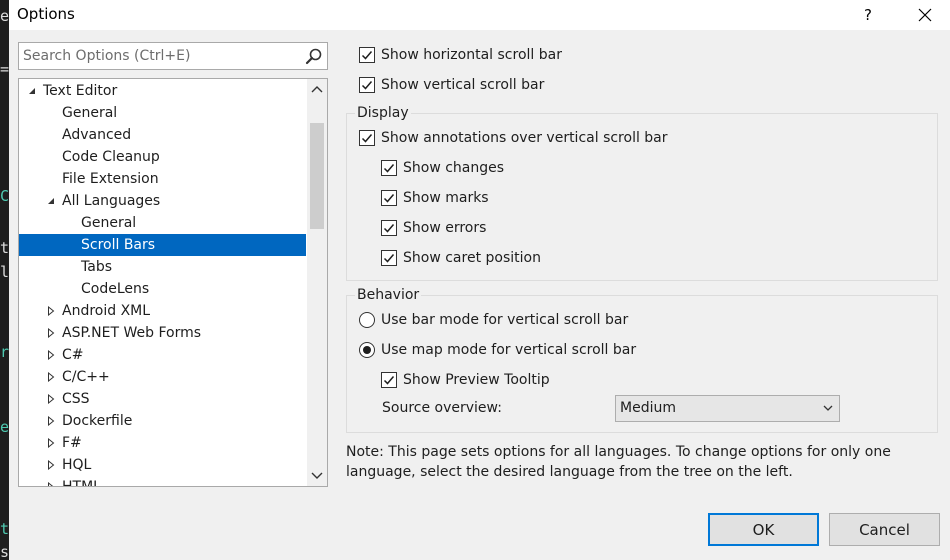 Image resolution: width=950 pixels, height=560 pixels. Describe the element at coordinates (97, 421) in the screenshot. I see `tree-item-label: Dockerfile` at that location.